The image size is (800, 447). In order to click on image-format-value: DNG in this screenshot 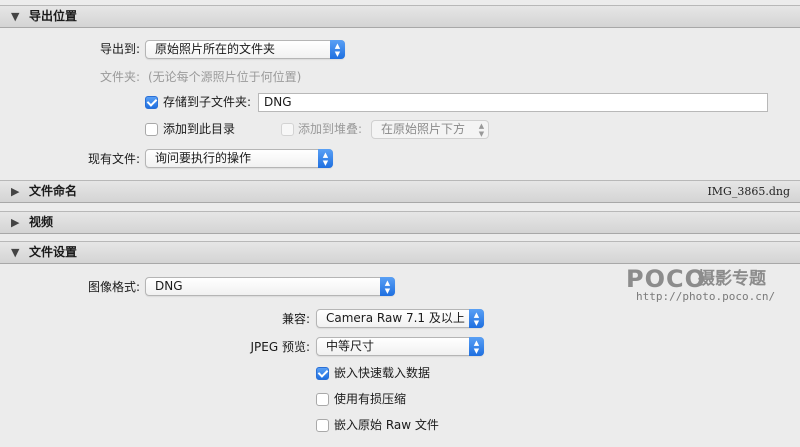, I will do `click(169, 286)`.